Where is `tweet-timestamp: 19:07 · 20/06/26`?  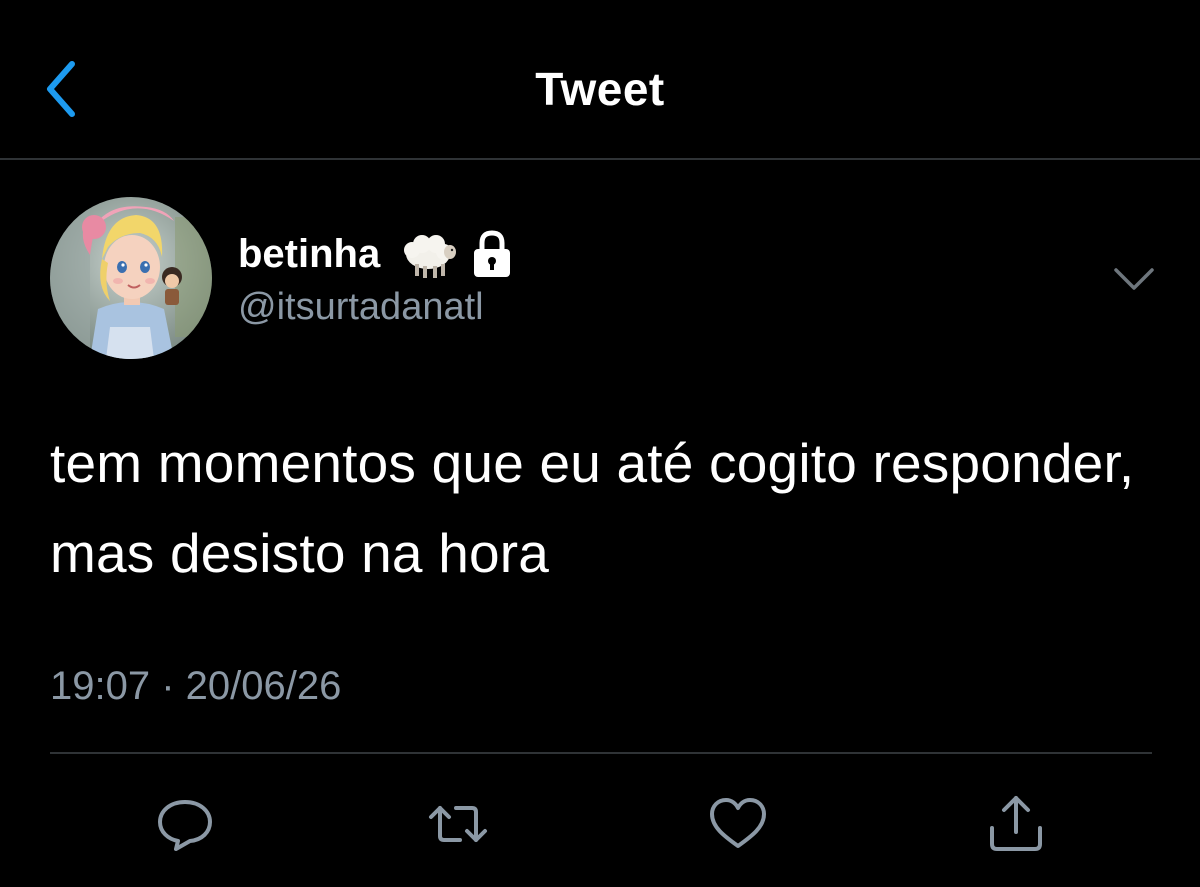
tweet-timestamp: 19:07 · 20/06/26 is located at coordinates (195, 686).